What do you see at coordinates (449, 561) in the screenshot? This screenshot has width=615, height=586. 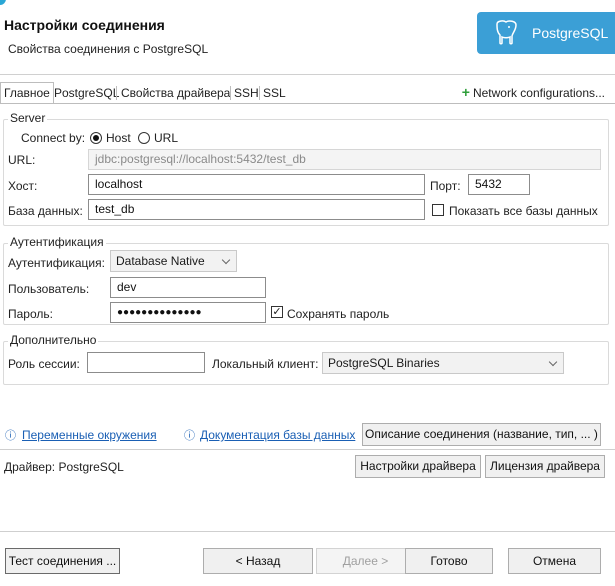 I see `finish-button: Готово` at bounding box center [449, 561].